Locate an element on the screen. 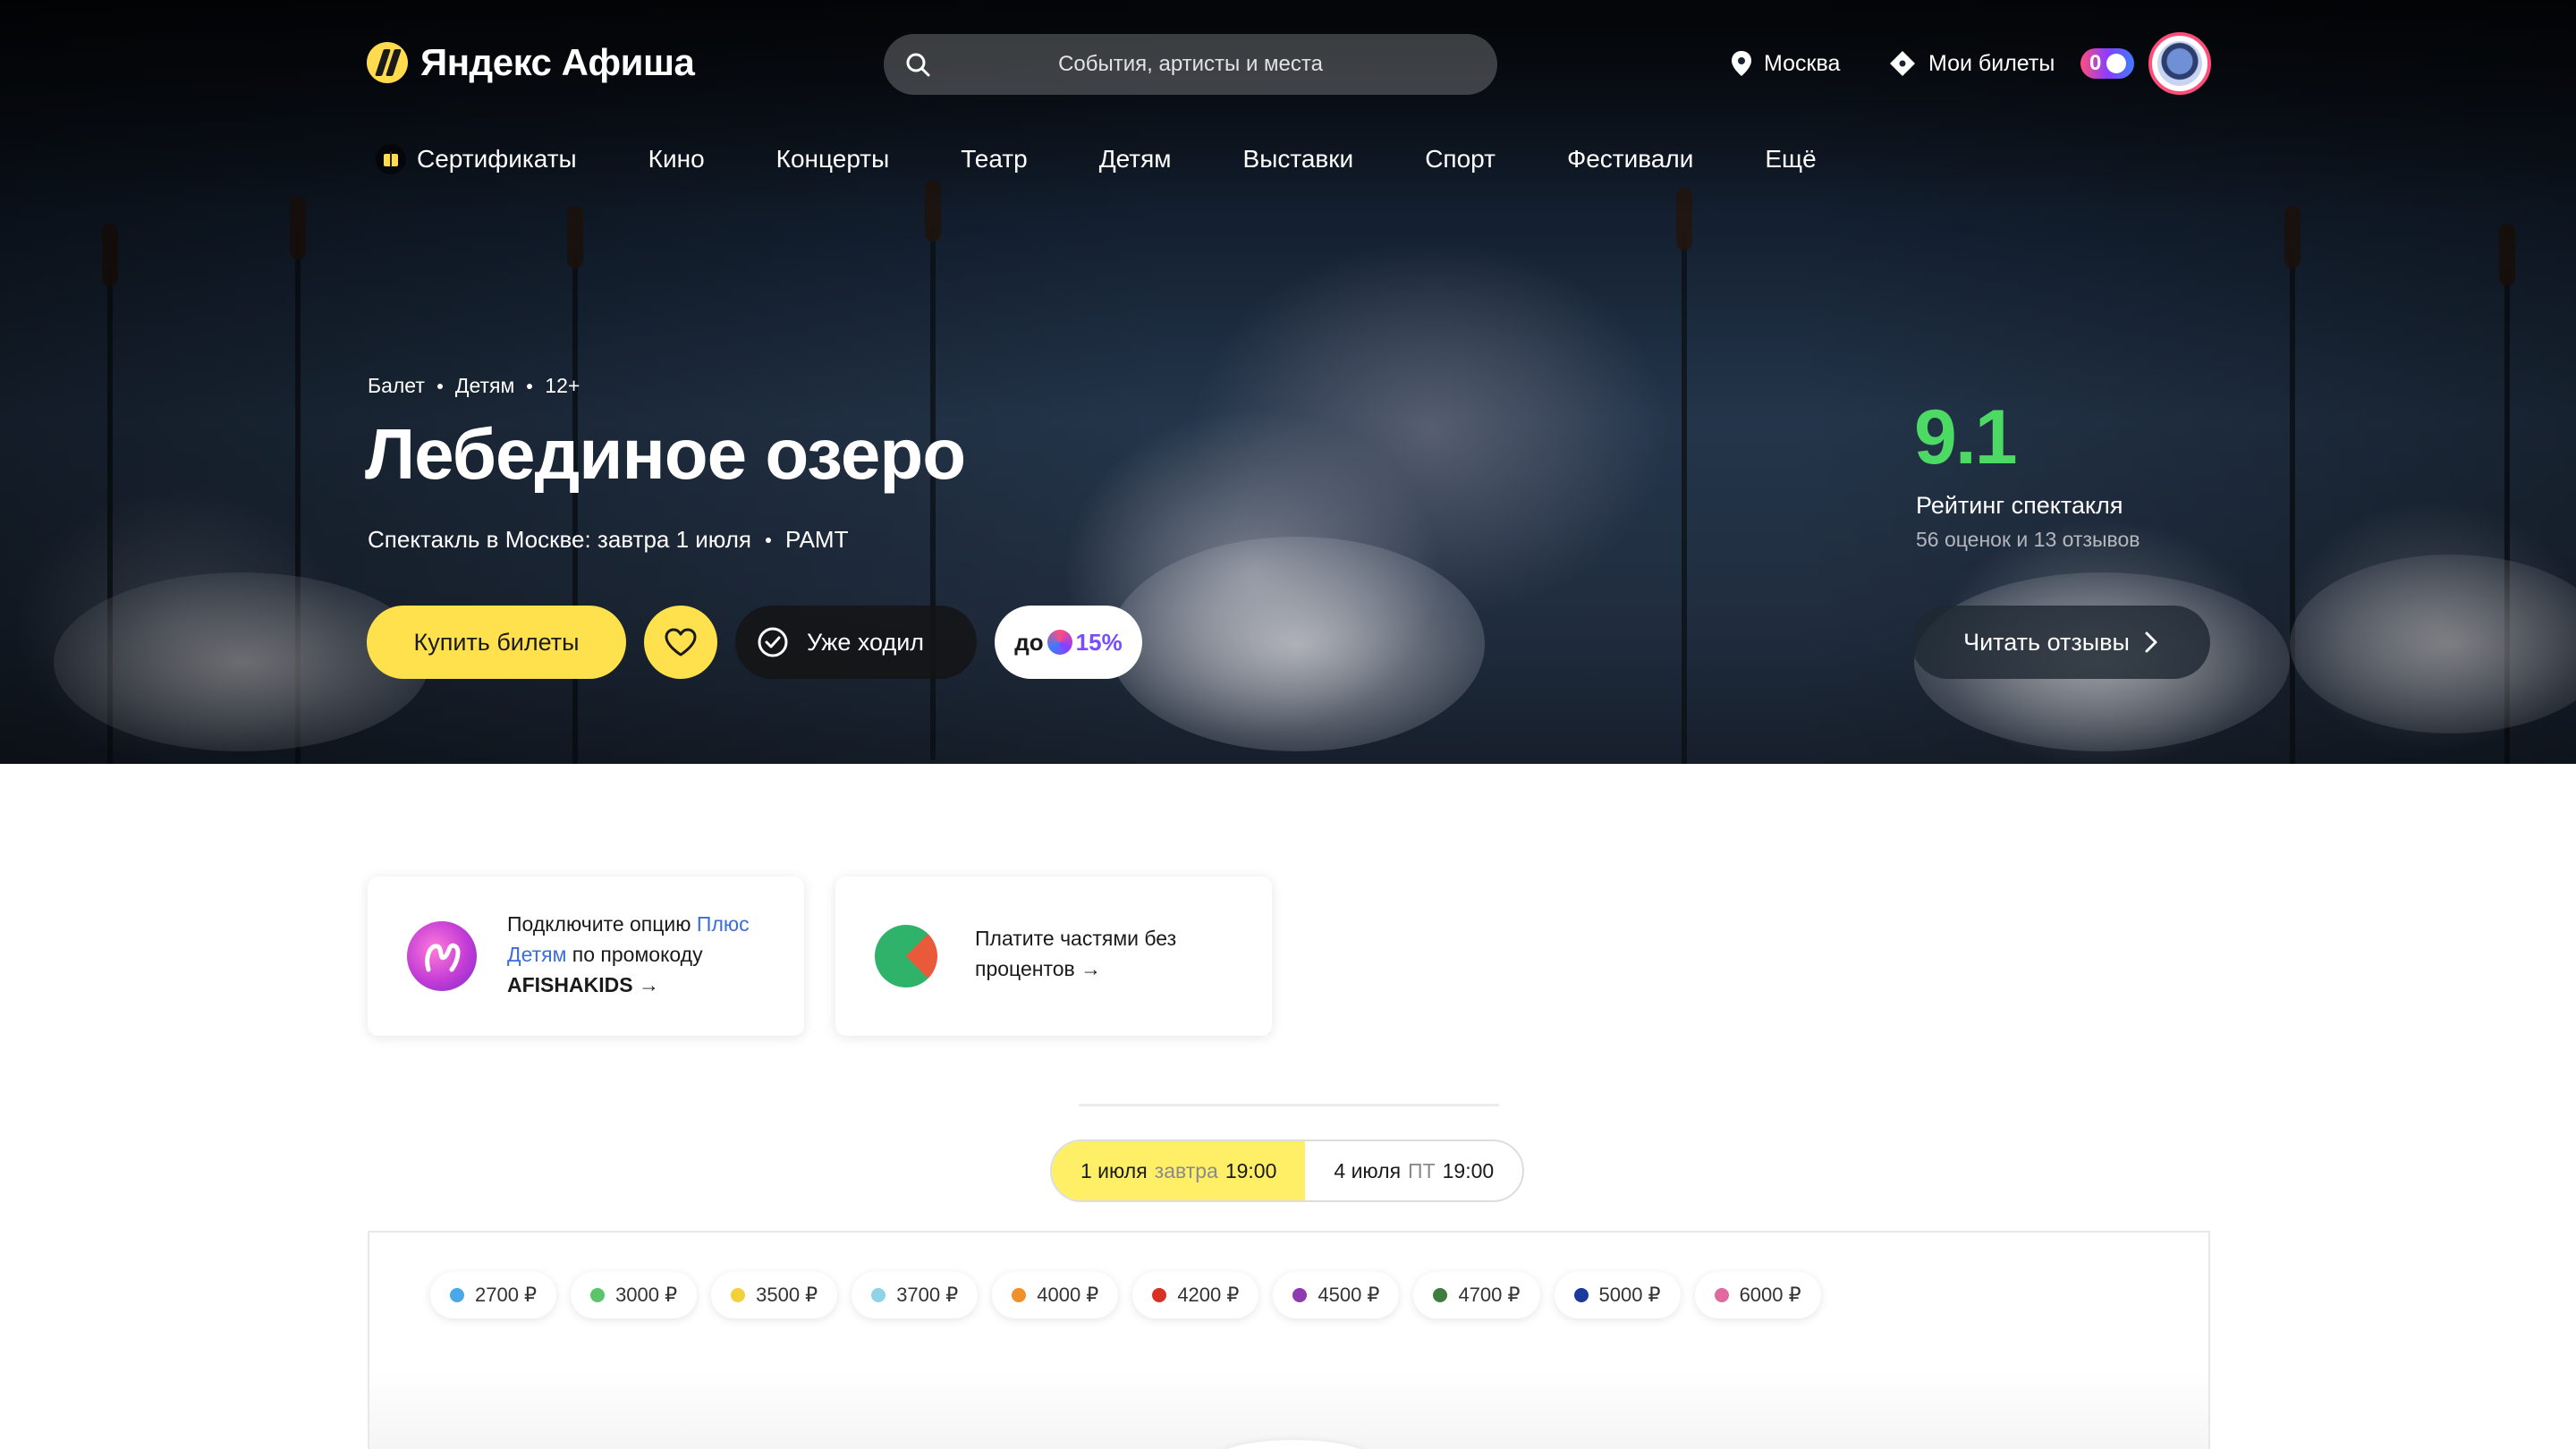  gift-icon is located at coordinates (391, 159).